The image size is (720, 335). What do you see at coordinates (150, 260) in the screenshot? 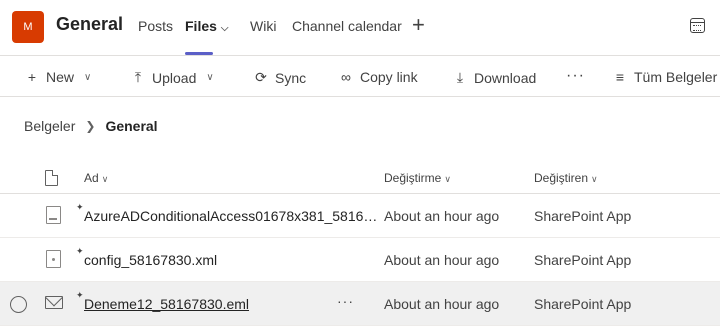
I see `file-name-link: config_58167830.xml` at bounding box center [150, 260].